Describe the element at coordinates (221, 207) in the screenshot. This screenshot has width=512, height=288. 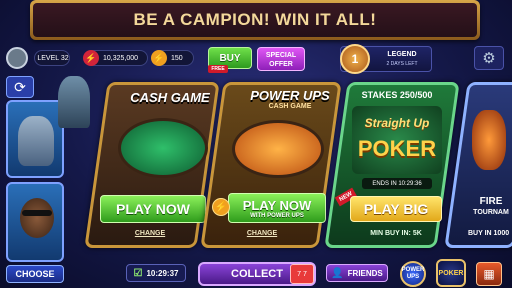
I see `lightning-badge-icon: ⚡` at that location.